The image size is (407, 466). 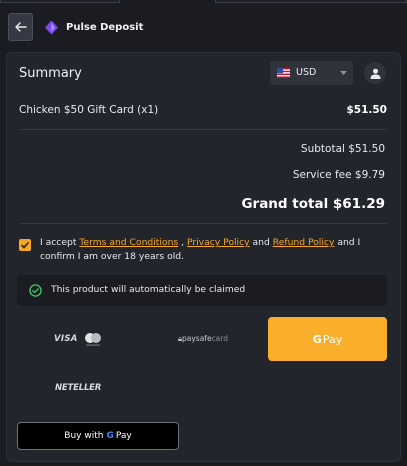 I want to click on subtotal: Subtotal $51.50, so click(x=342, y=149).